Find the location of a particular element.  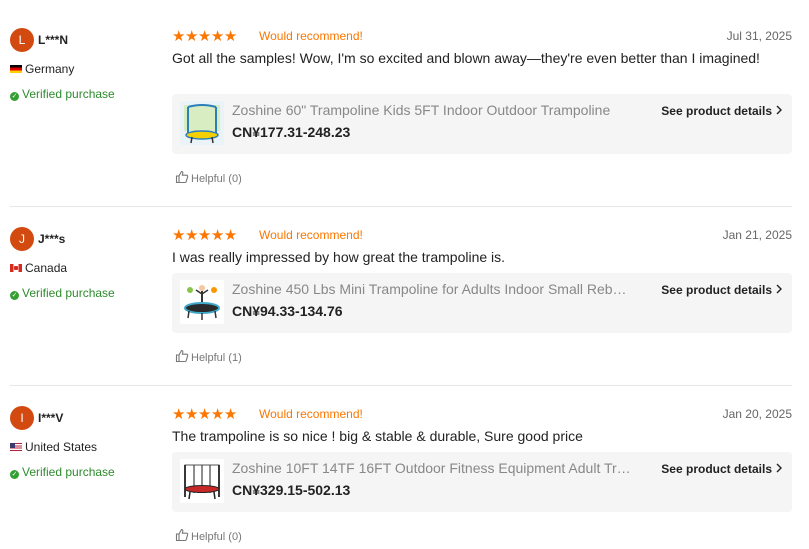

reviewer-country: Canada is located at coordinates (38, 268).